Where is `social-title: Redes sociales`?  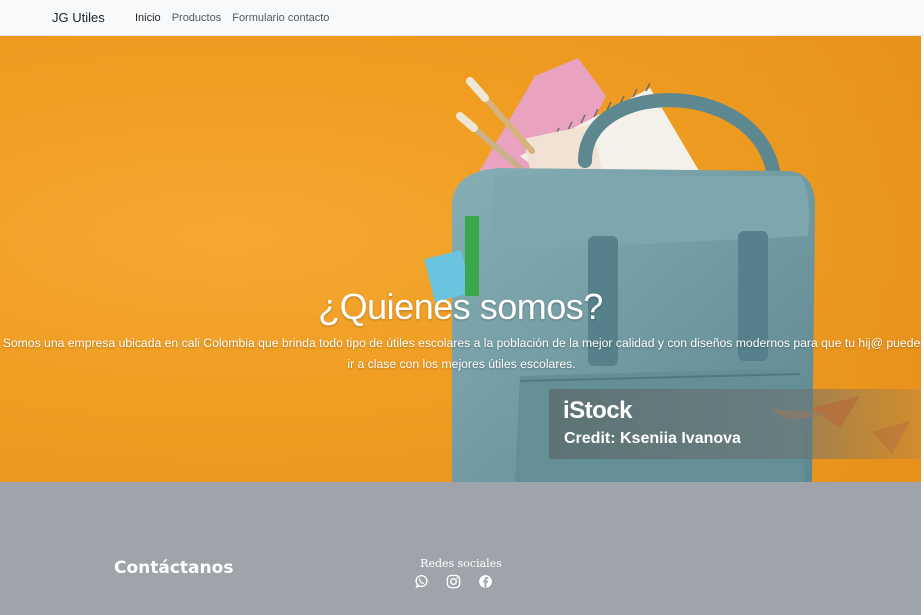
social-title: Redes sociales is located at coordinates (461, 563).